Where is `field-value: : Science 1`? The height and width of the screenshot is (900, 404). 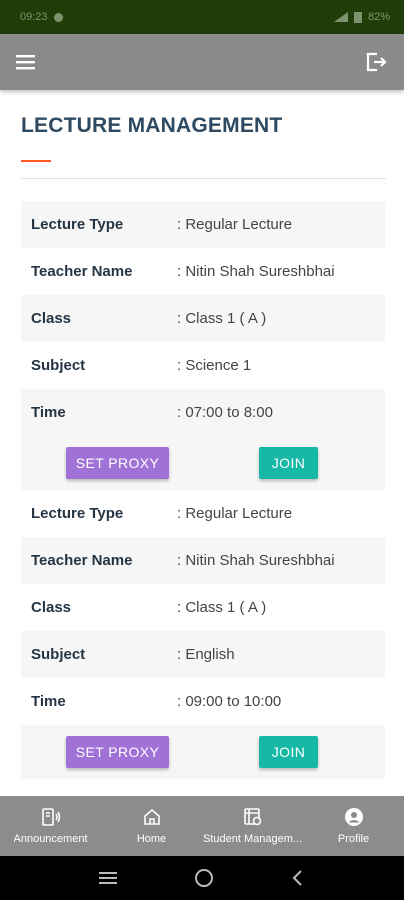 field-value: : Science 1 is located at coordinates (214, 365).